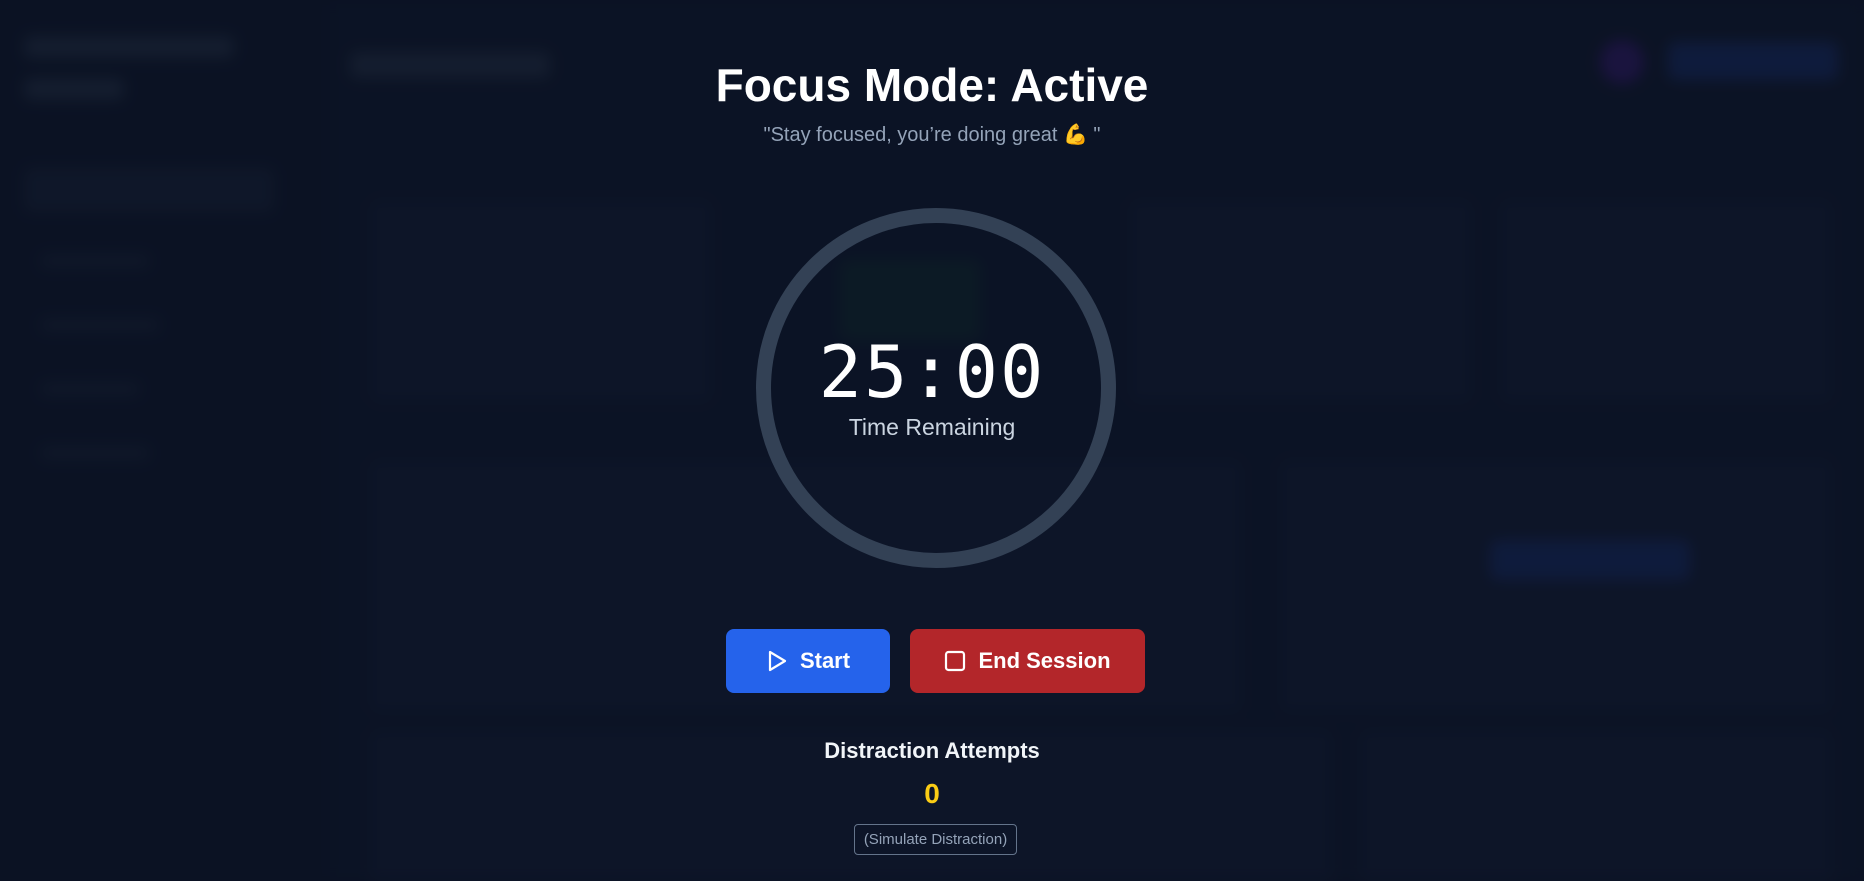  What do you see at coordinates (932, 85) in the screenshot?
I see `page-title: Focus Mode: Active` at bounding box center [932, 85].